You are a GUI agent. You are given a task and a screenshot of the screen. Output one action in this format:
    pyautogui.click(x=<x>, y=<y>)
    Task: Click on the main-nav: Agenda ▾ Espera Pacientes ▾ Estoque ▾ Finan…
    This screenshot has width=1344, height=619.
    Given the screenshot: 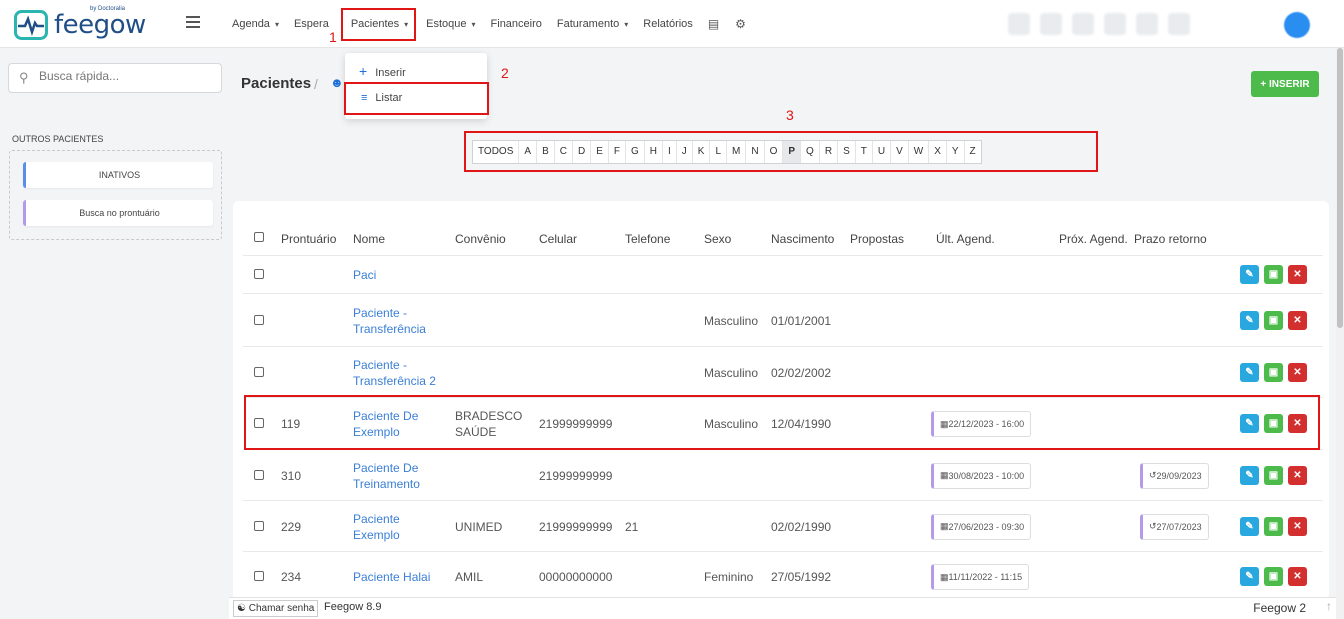 What is the action you would take?
    pyautogui.click(x=497, y=24)
    